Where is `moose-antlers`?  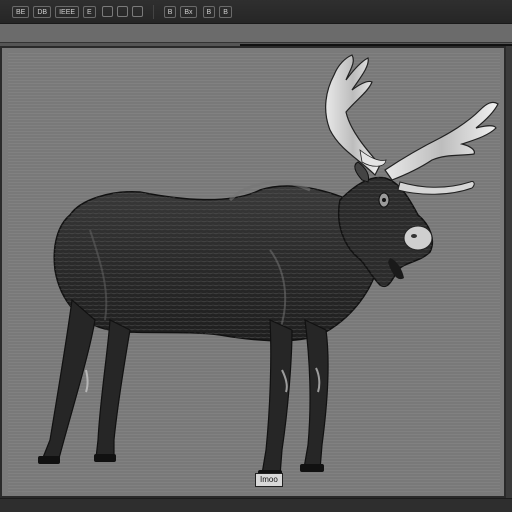 moose-antlers is located at coordinates (412, 124).